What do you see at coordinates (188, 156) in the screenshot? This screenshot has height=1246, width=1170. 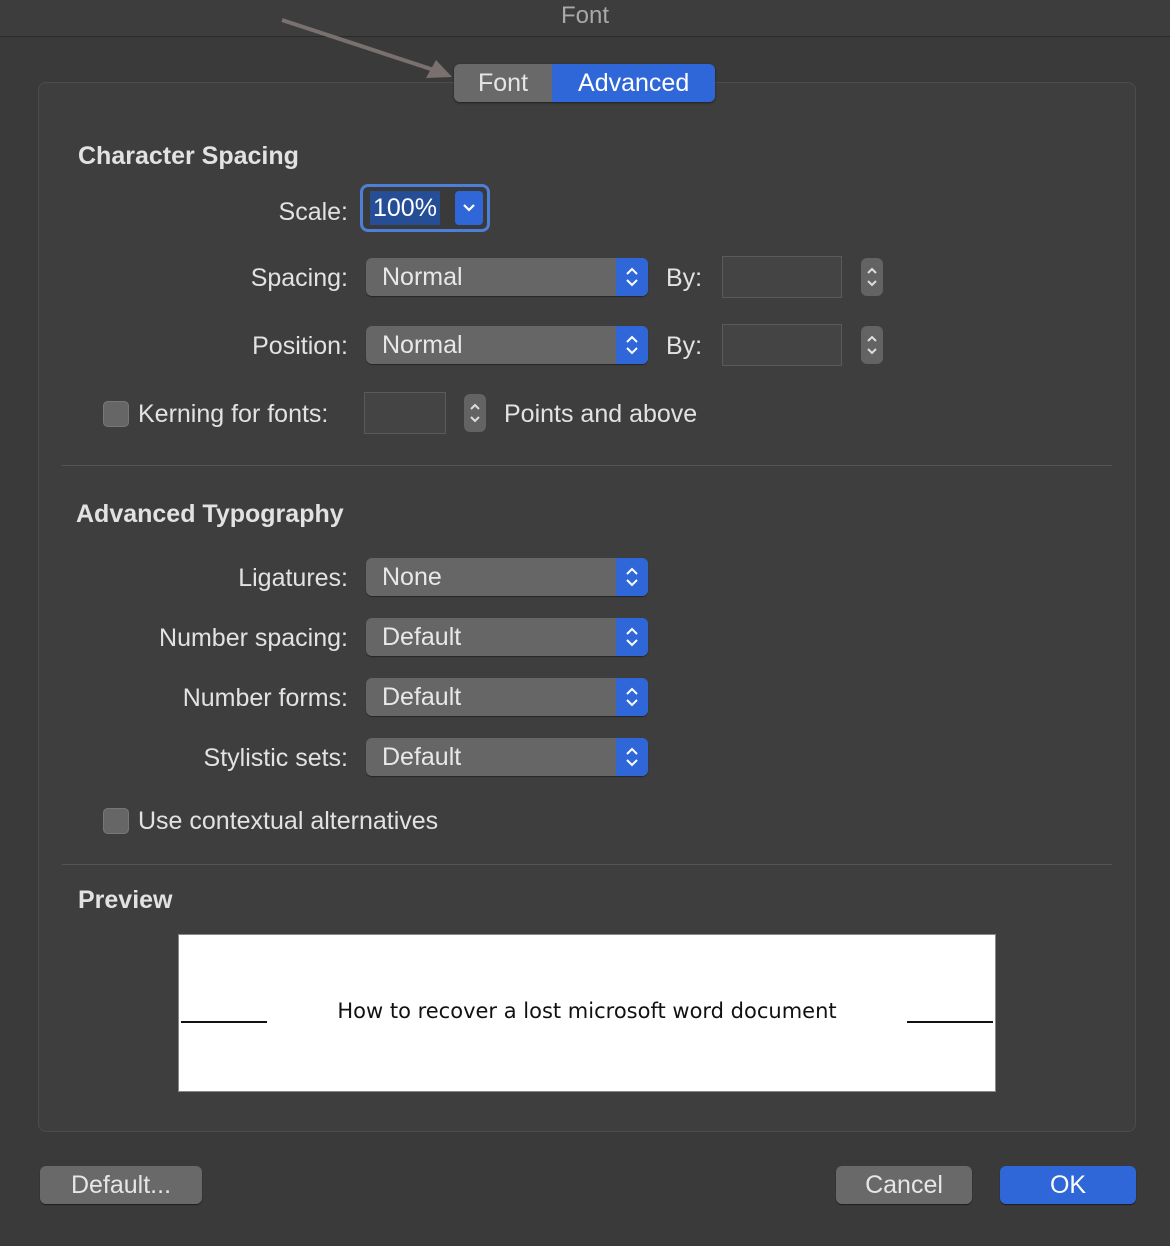 I see `character-spacing-title: Character Spacing` at bounding box center [188, 156].